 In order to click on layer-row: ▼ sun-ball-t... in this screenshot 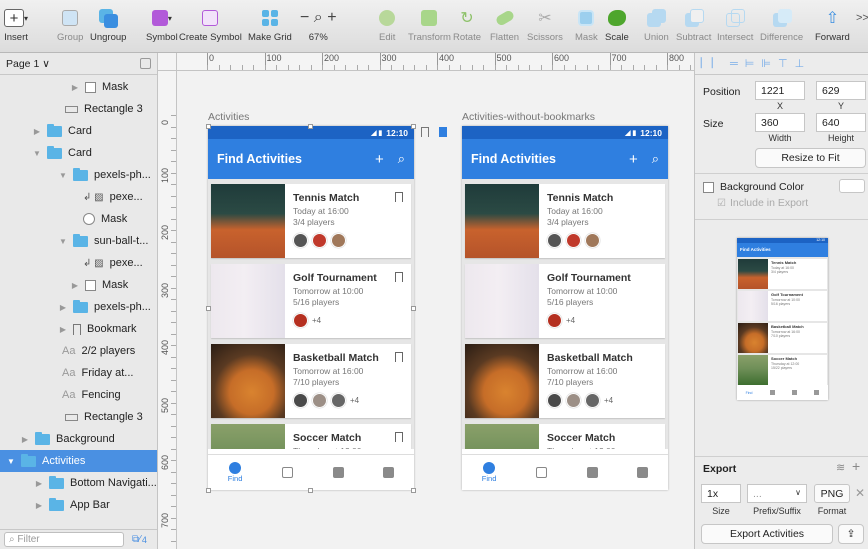, I will do `click(78, 241)`.